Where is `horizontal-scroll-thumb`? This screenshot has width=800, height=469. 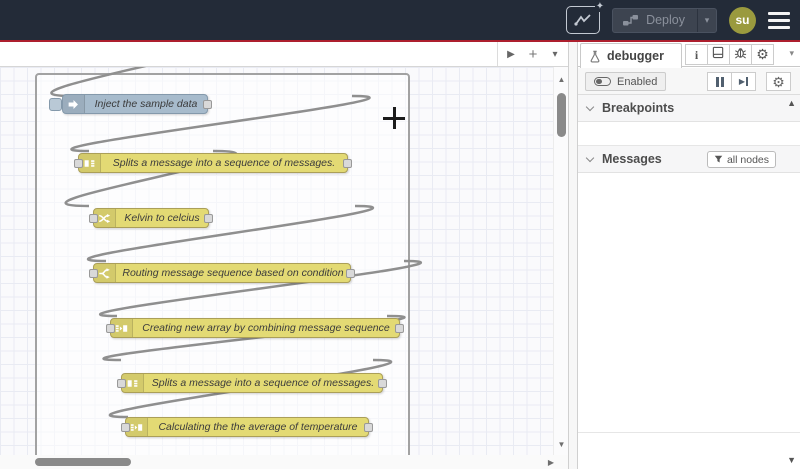 horizontal-scroll-thumb is located at coordinates (83, 462).